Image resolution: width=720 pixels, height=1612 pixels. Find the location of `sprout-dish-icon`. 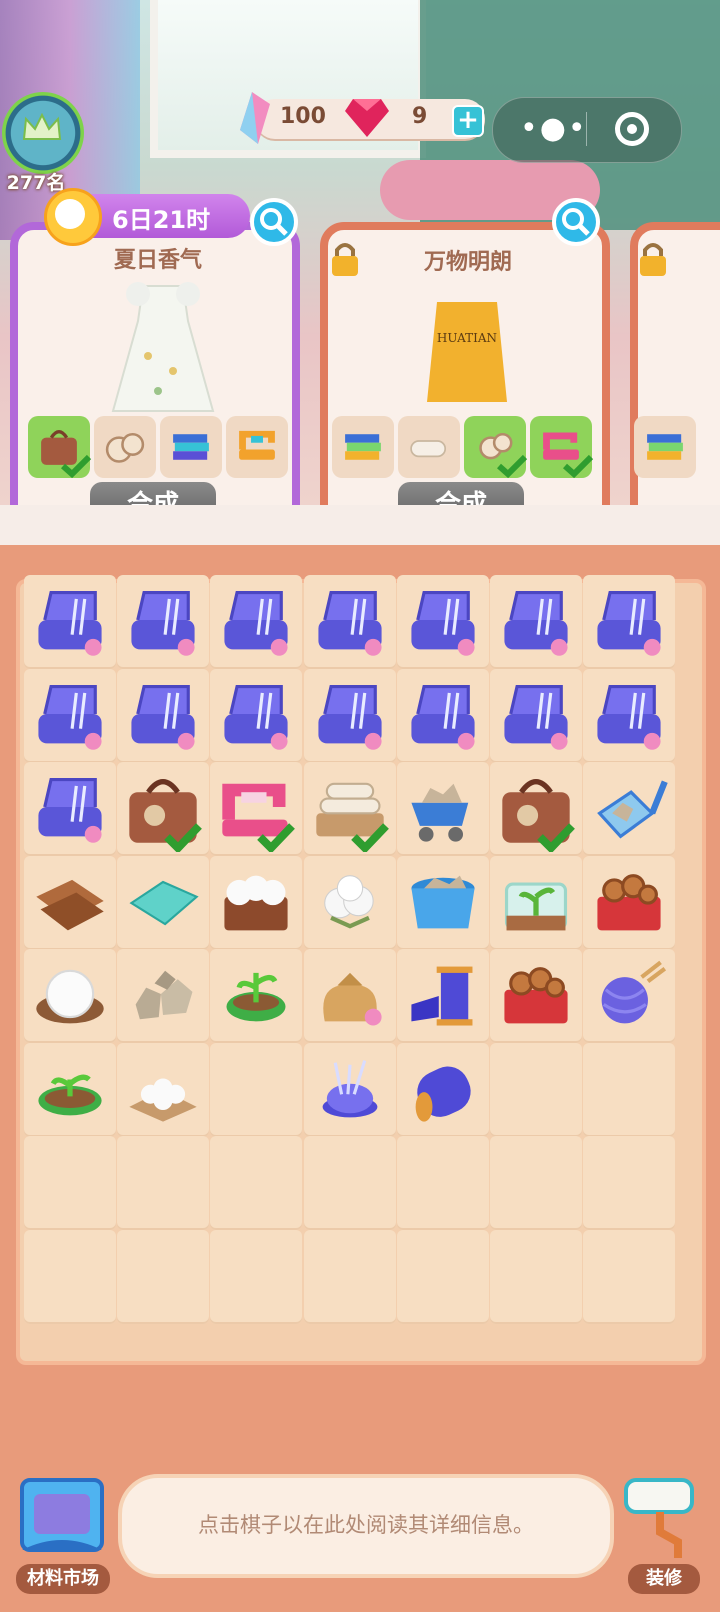

sprout-dish-icon is located at coordinates (70, 1089).